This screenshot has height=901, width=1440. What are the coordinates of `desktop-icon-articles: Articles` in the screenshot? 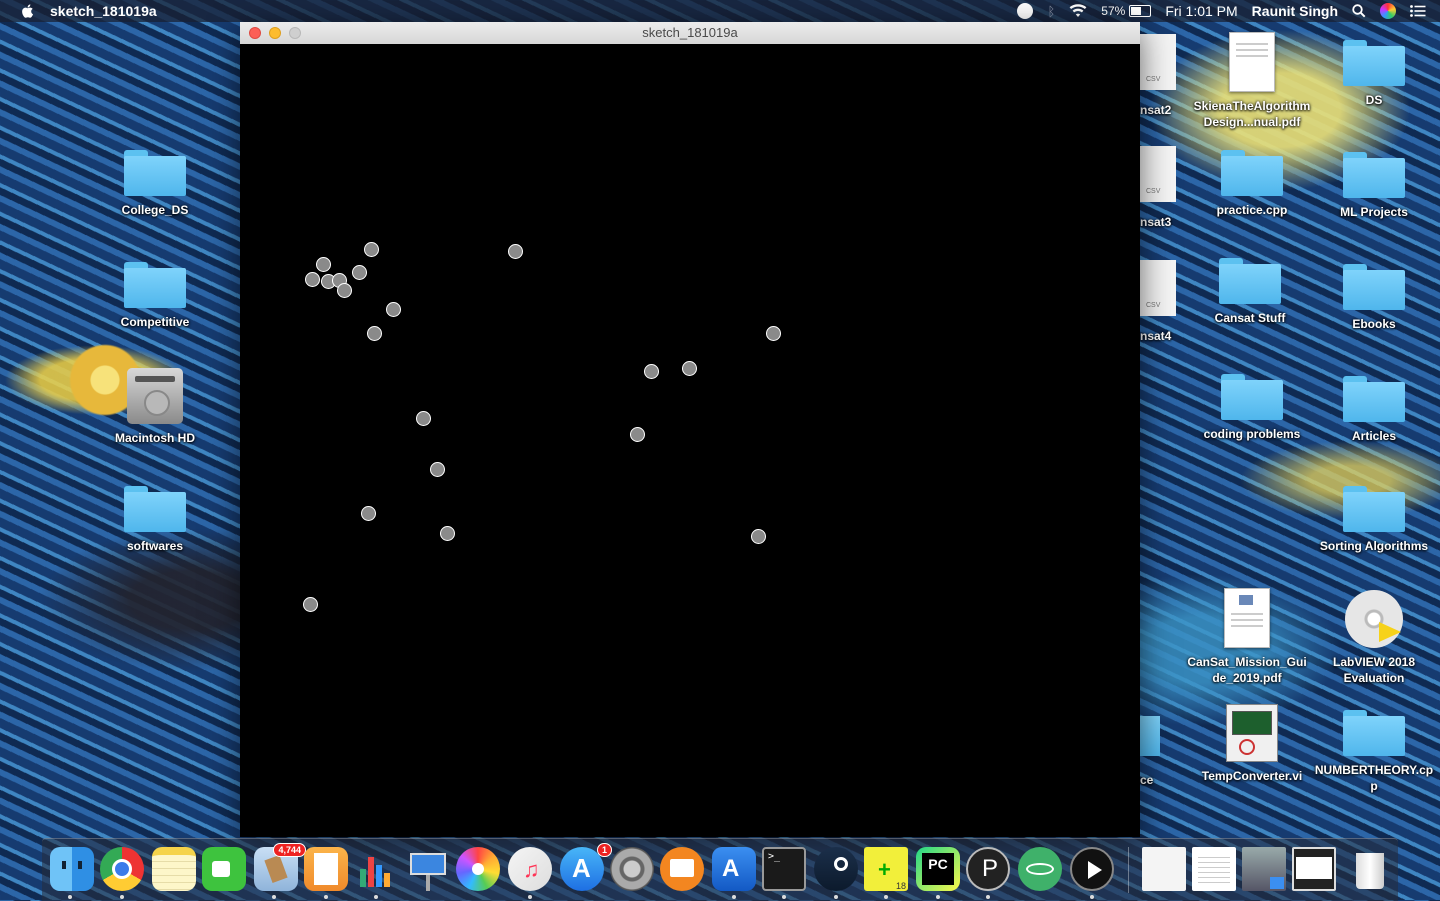 It's located at (1374, 410).